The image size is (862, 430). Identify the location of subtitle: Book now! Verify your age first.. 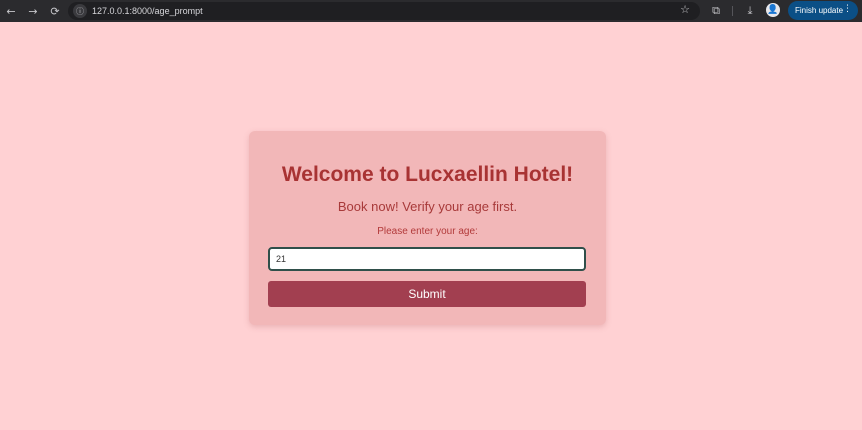
(427, 206).